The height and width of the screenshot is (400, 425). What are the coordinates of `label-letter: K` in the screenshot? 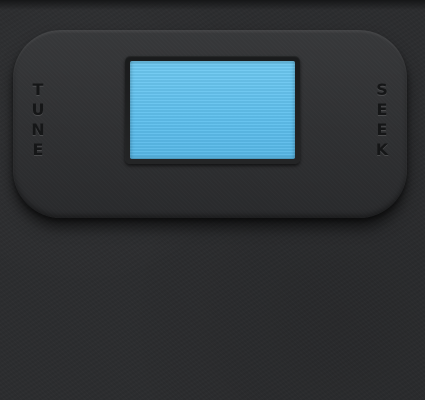 It's located at (382, 149).